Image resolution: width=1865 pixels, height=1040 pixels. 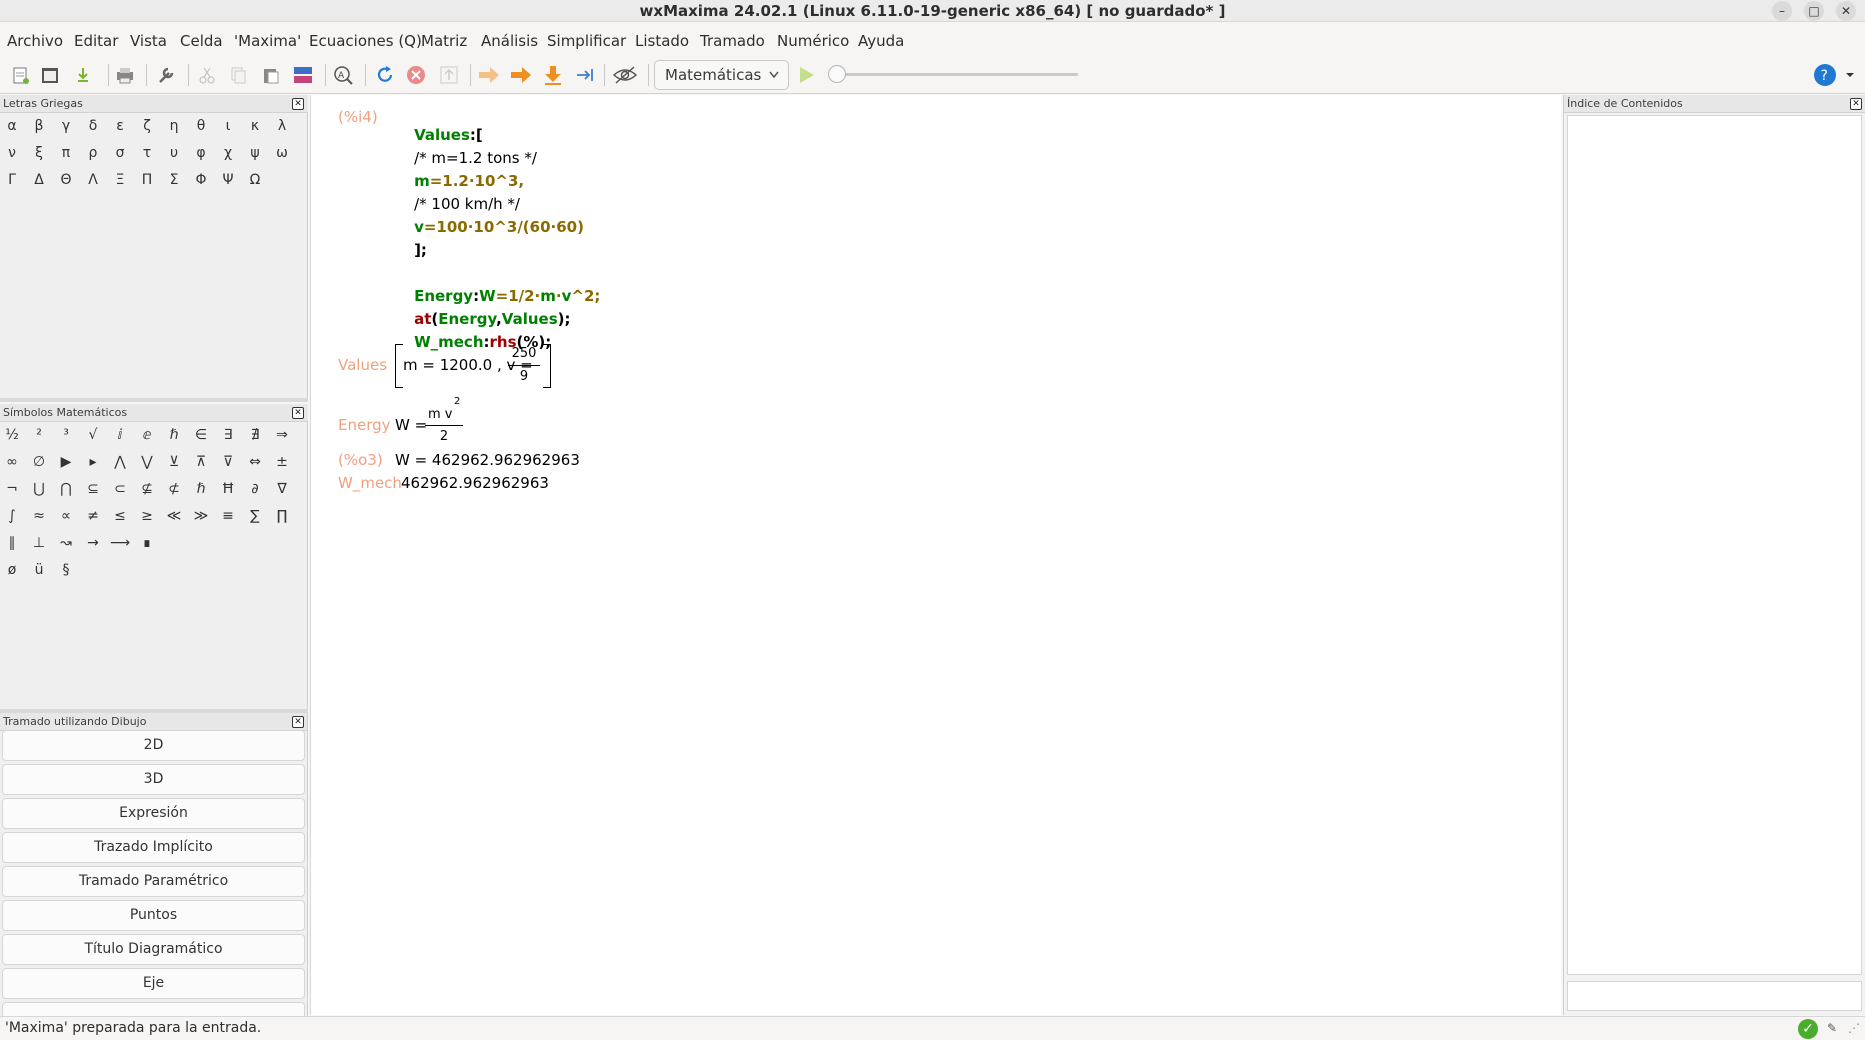 I want to click on greek-symbol: β, so click(x=39, y=126).